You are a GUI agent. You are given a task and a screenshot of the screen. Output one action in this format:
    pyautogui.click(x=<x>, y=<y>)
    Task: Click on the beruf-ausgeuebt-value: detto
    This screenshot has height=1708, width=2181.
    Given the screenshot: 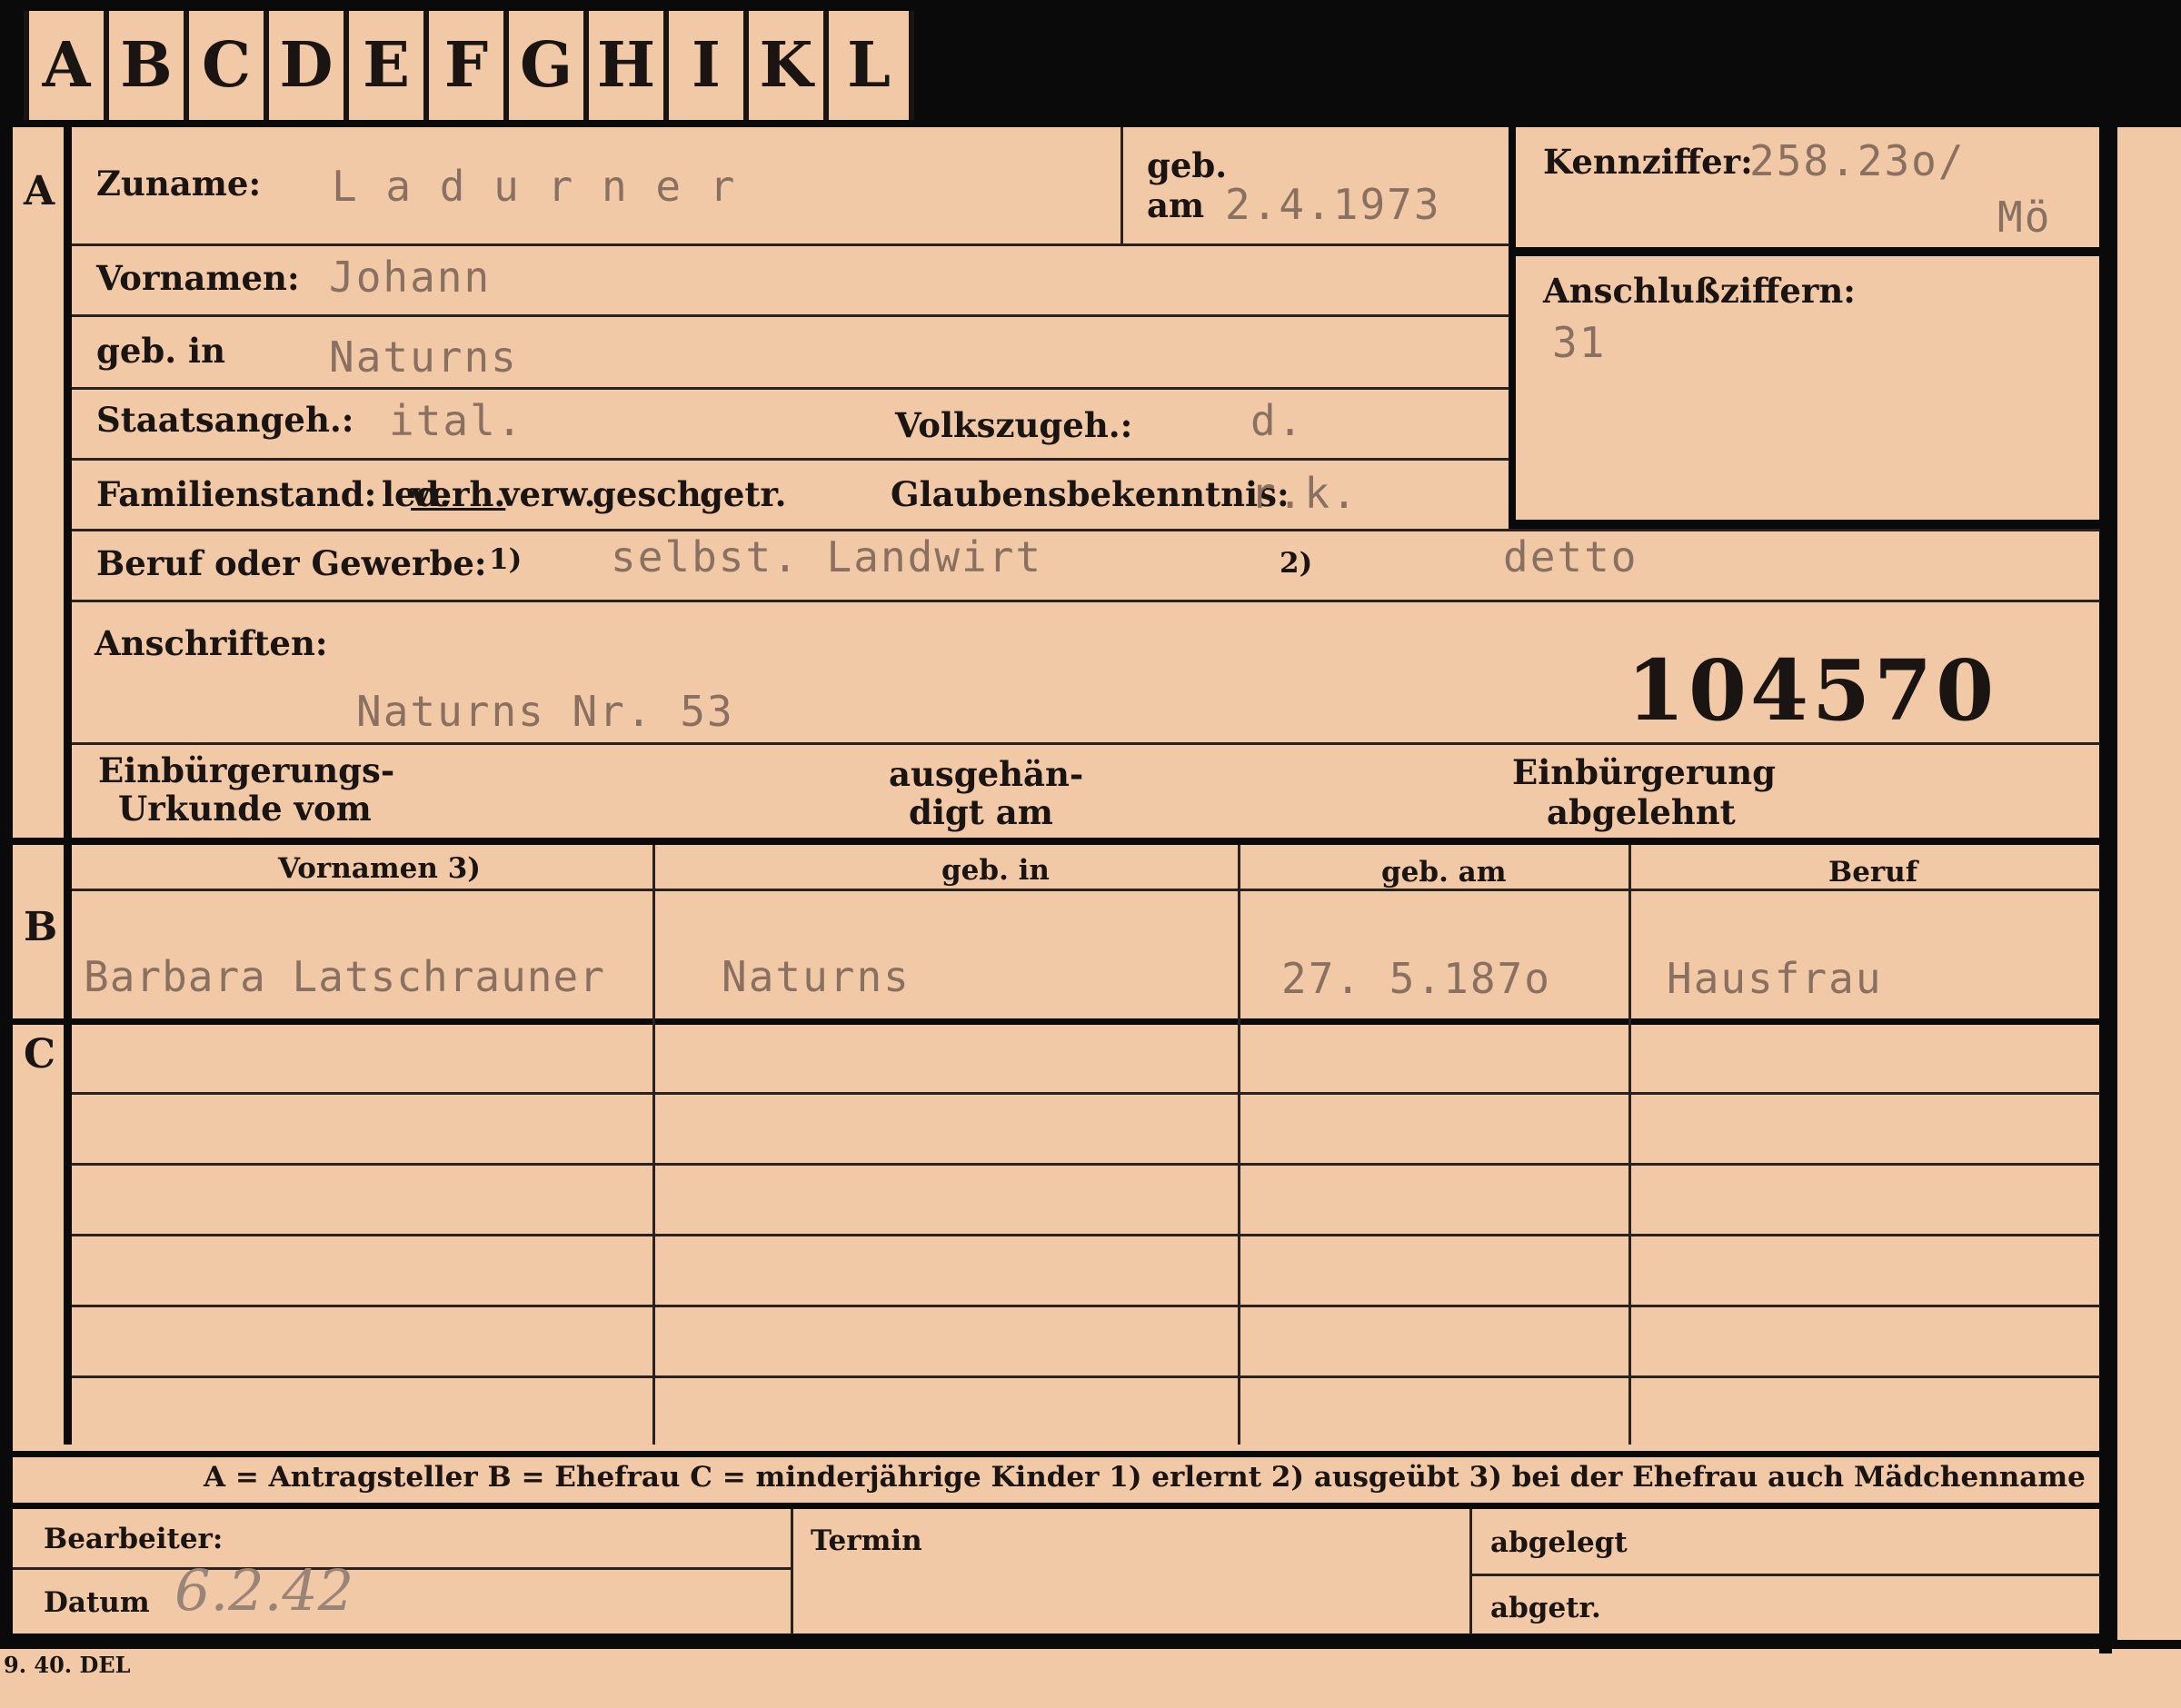 What is the action you would take?
    pyautogui.click(x=1570, y=556)
    